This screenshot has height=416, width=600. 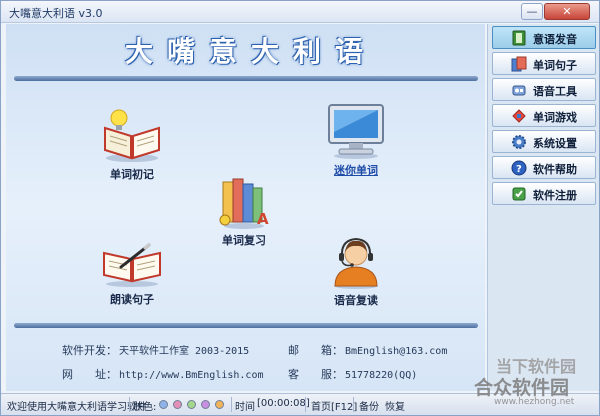 What do you see at coordinates (555, 195) in the screenshot?
I see `sidebar-item-label: 软件注册` at bounding box center [555, 195].